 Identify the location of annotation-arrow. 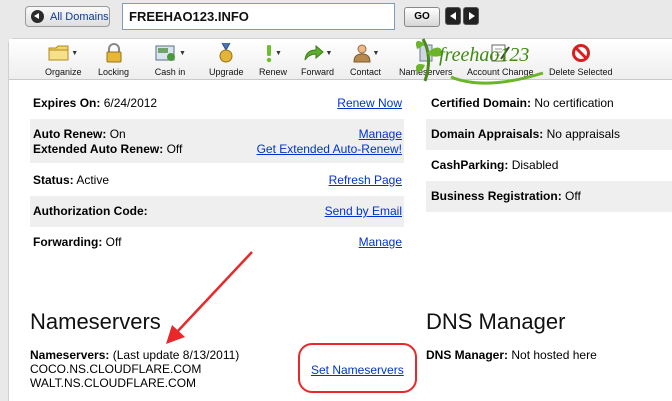
(209, 297).